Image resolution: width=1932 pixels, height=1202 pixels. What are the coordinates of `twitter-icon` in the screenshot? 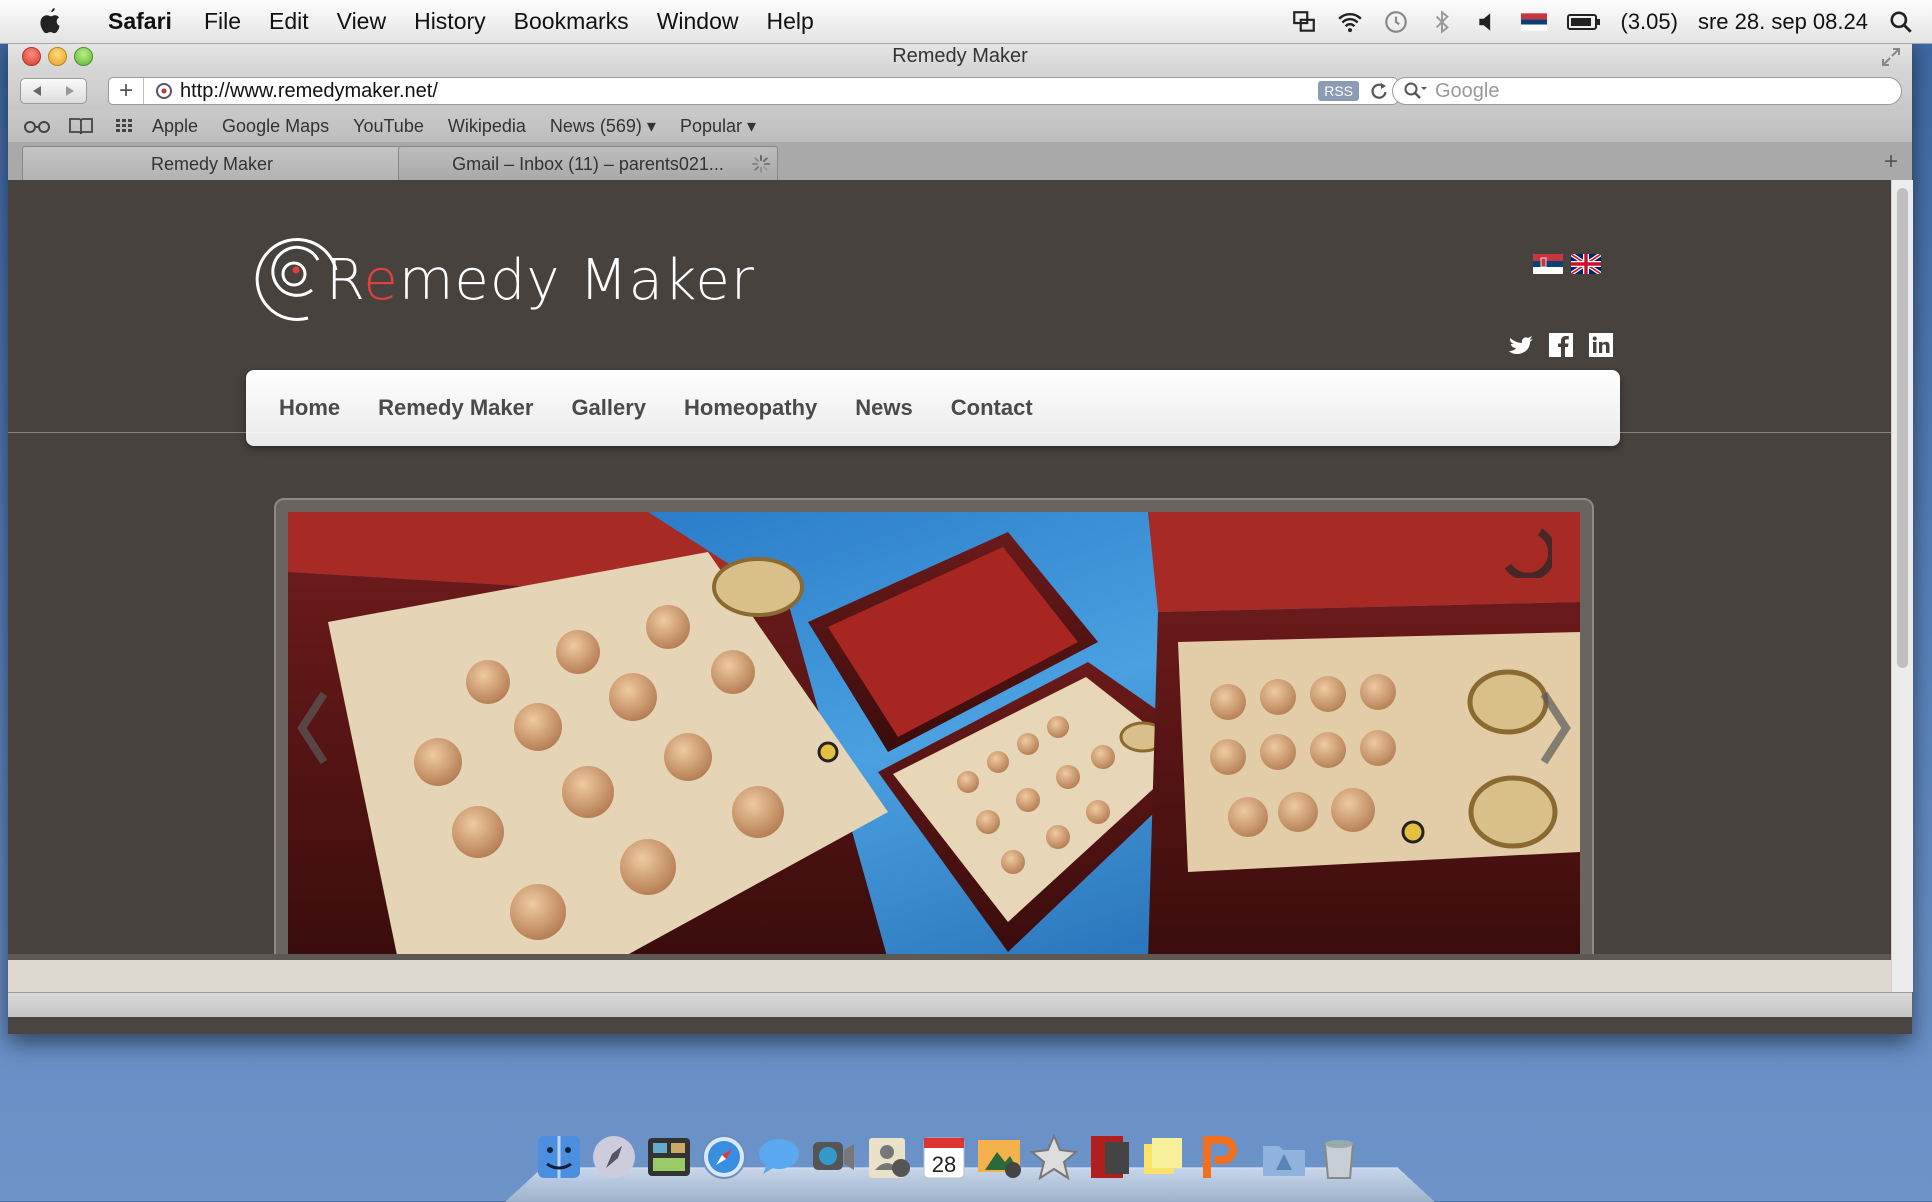 It's located at (1521, 345).